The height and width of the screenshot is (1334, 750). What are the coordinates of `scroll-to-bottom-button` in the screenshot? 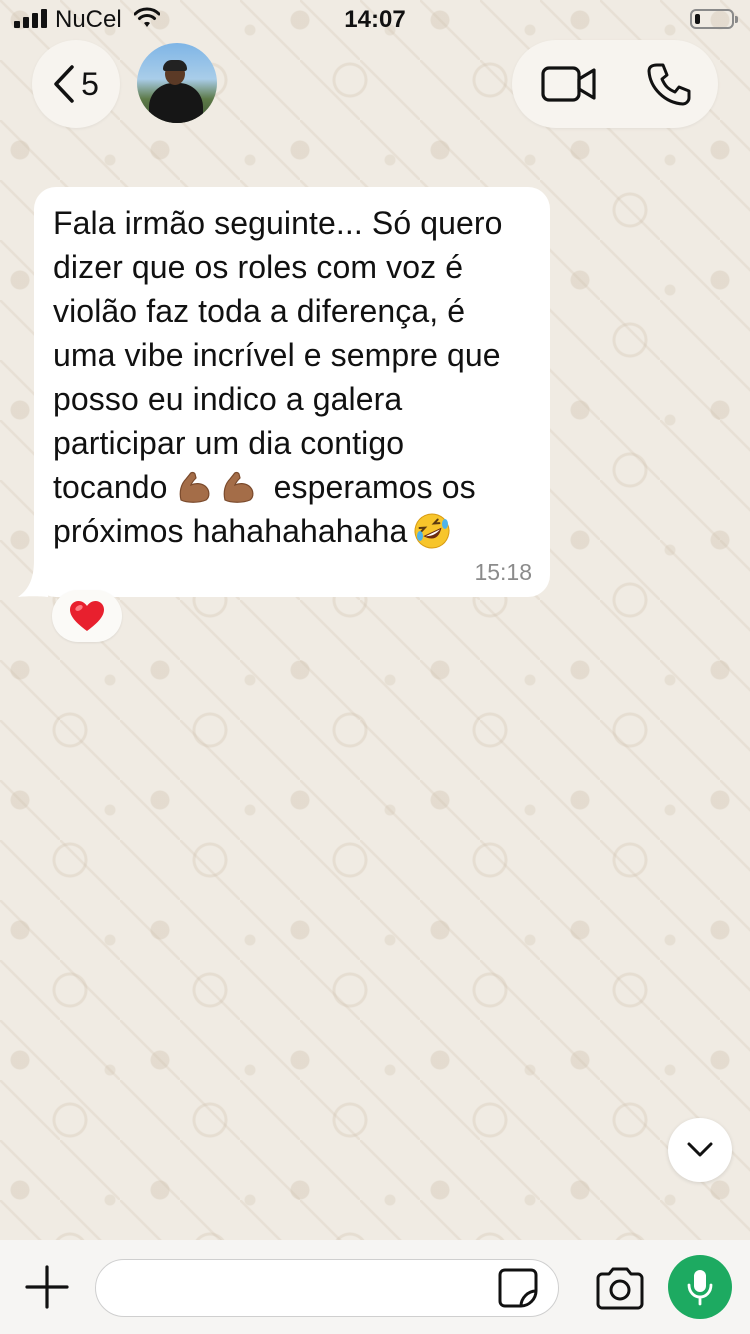 It's located at (700, 1150).